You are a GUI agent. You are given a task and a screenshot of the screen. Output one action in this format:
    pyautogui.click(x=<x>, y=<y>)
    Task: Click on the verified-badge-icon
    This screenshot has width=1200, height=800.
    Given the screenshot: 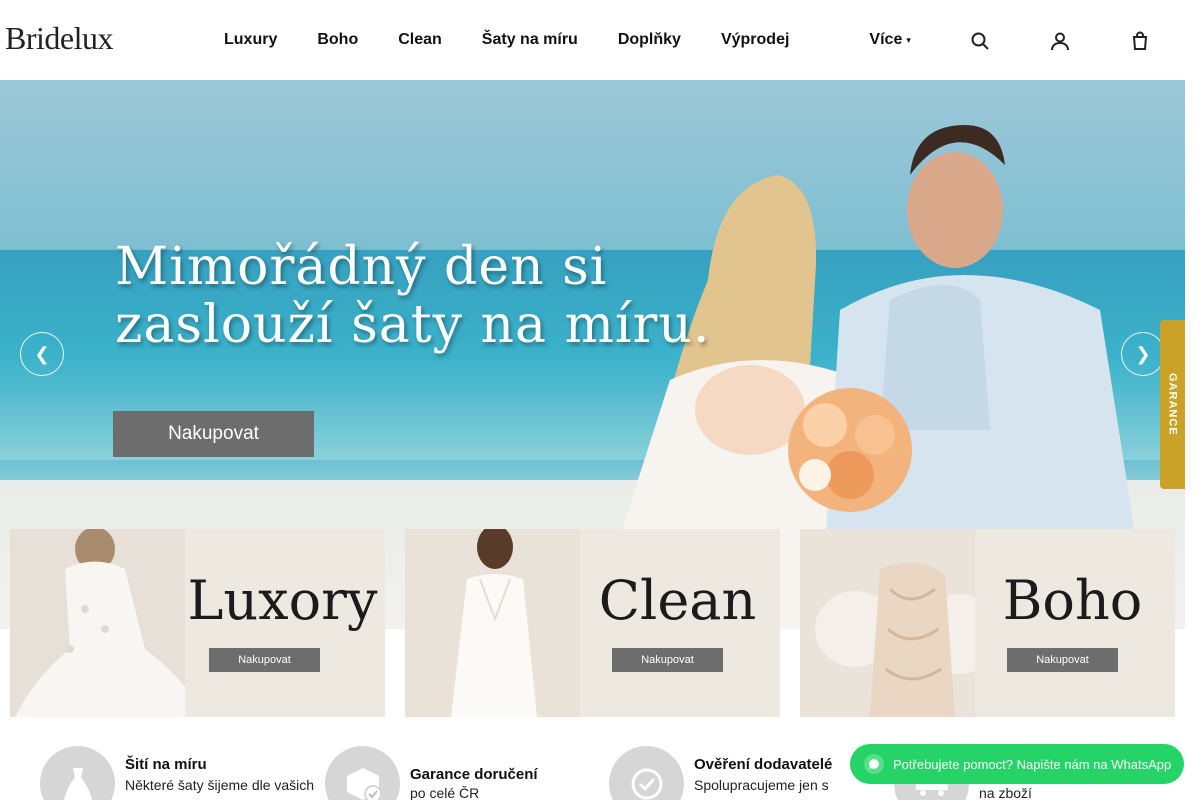 What is the action you would take?
    pyautogui.click(x=646, y=773)
    